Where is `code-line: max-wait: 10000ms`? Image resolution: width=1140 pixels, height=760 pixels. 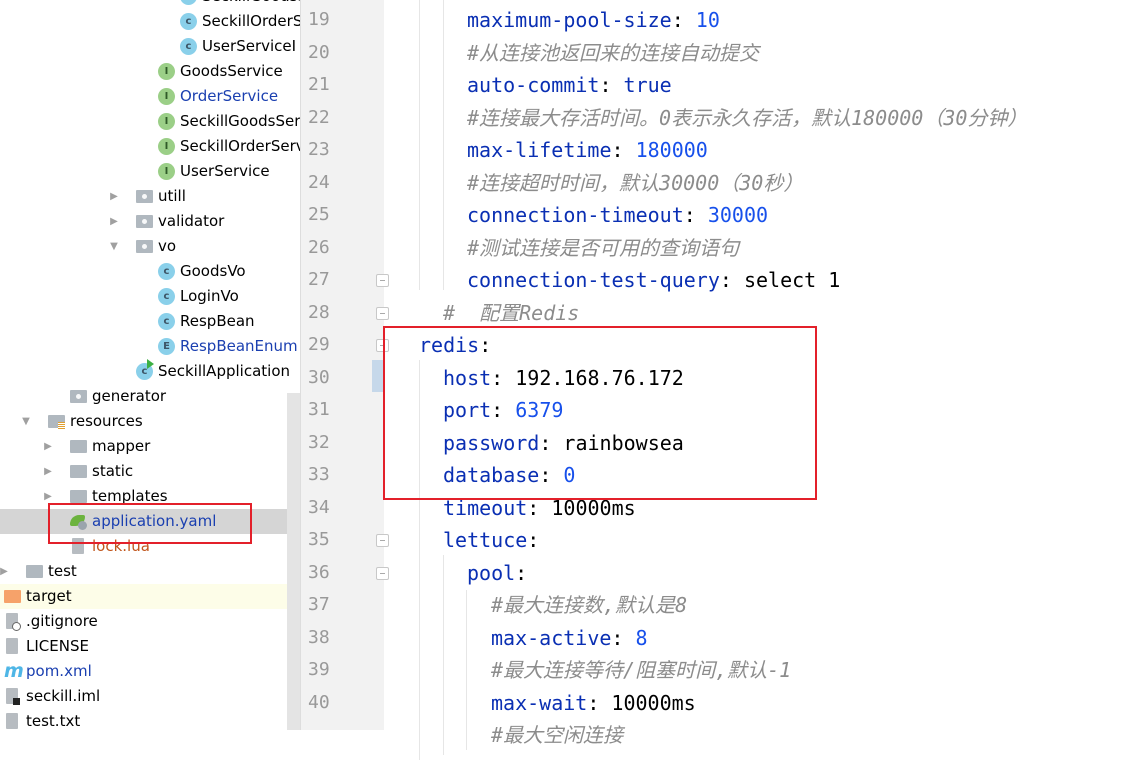
code-line: max-wait: 10000ms is located at coordinates (593, 703).